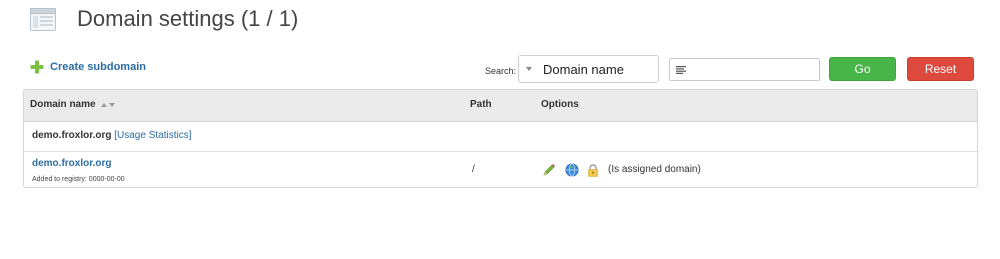 The width and height of the screenshot is (1000, 259). What do you see at coordinates (593, 170) in the screenshot?
I see `lock-icon` at bounding box center [593, 170].